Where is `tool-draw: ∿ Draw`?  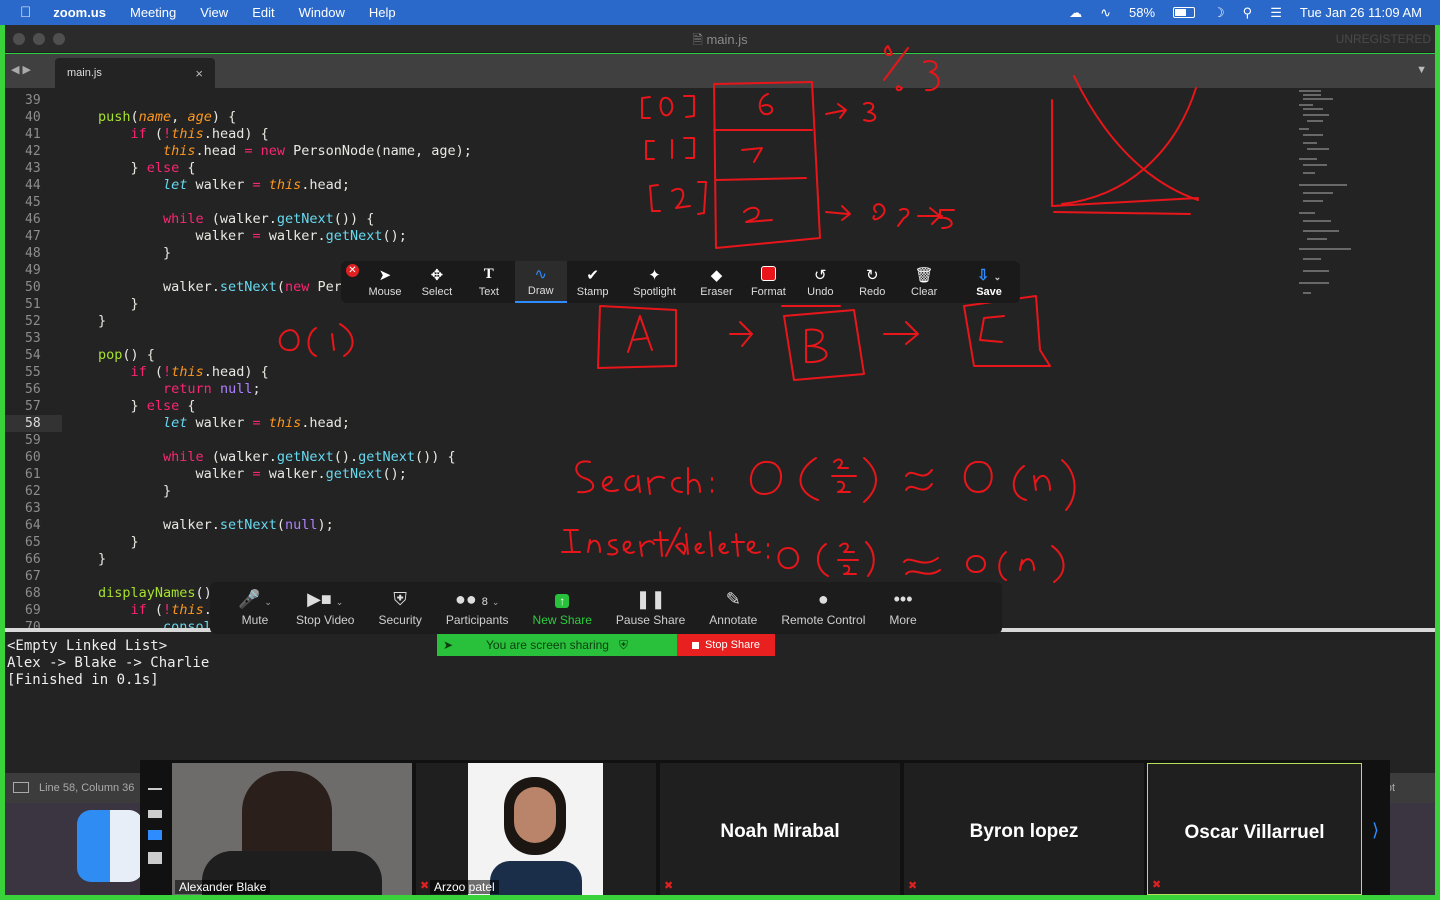 tool-draw: ∿ Draw is located at coordinates (540, 282).